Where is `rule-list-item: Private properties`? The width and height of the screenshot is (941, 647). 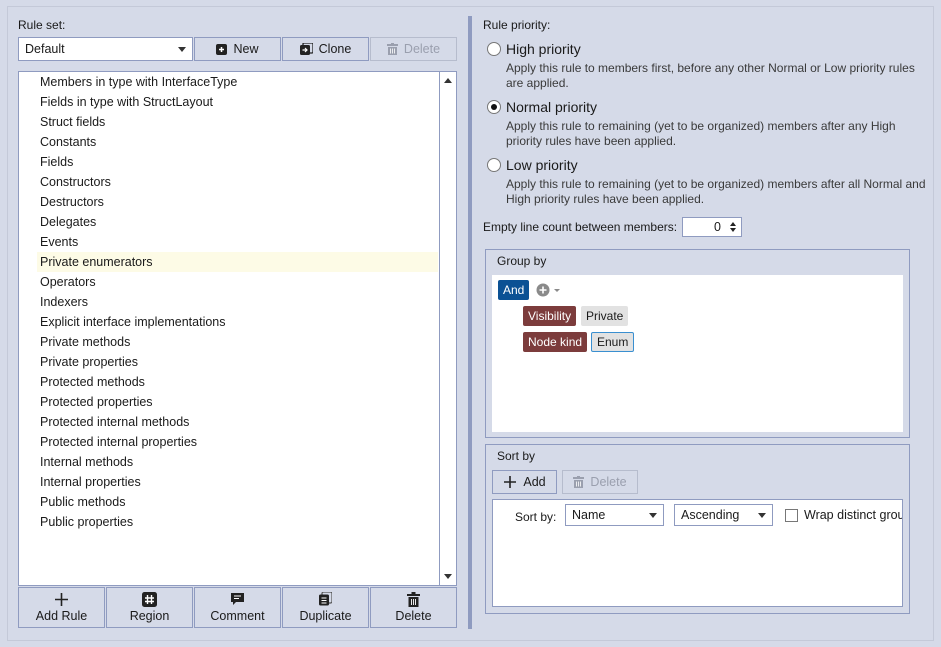 rule-list-item: Private properties is located at coordinates (237, 362).